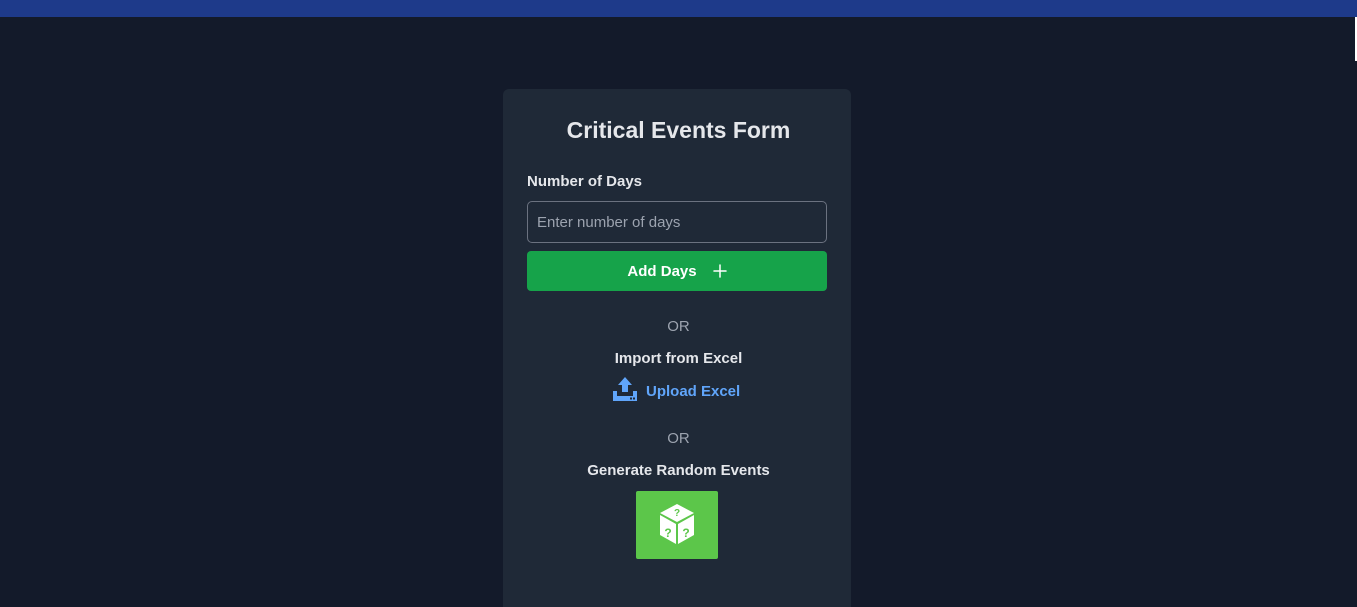  What do you see at coordinates (625, 391) in the screenshot?
I see `upload-icon` at bounding box center [625, 391].